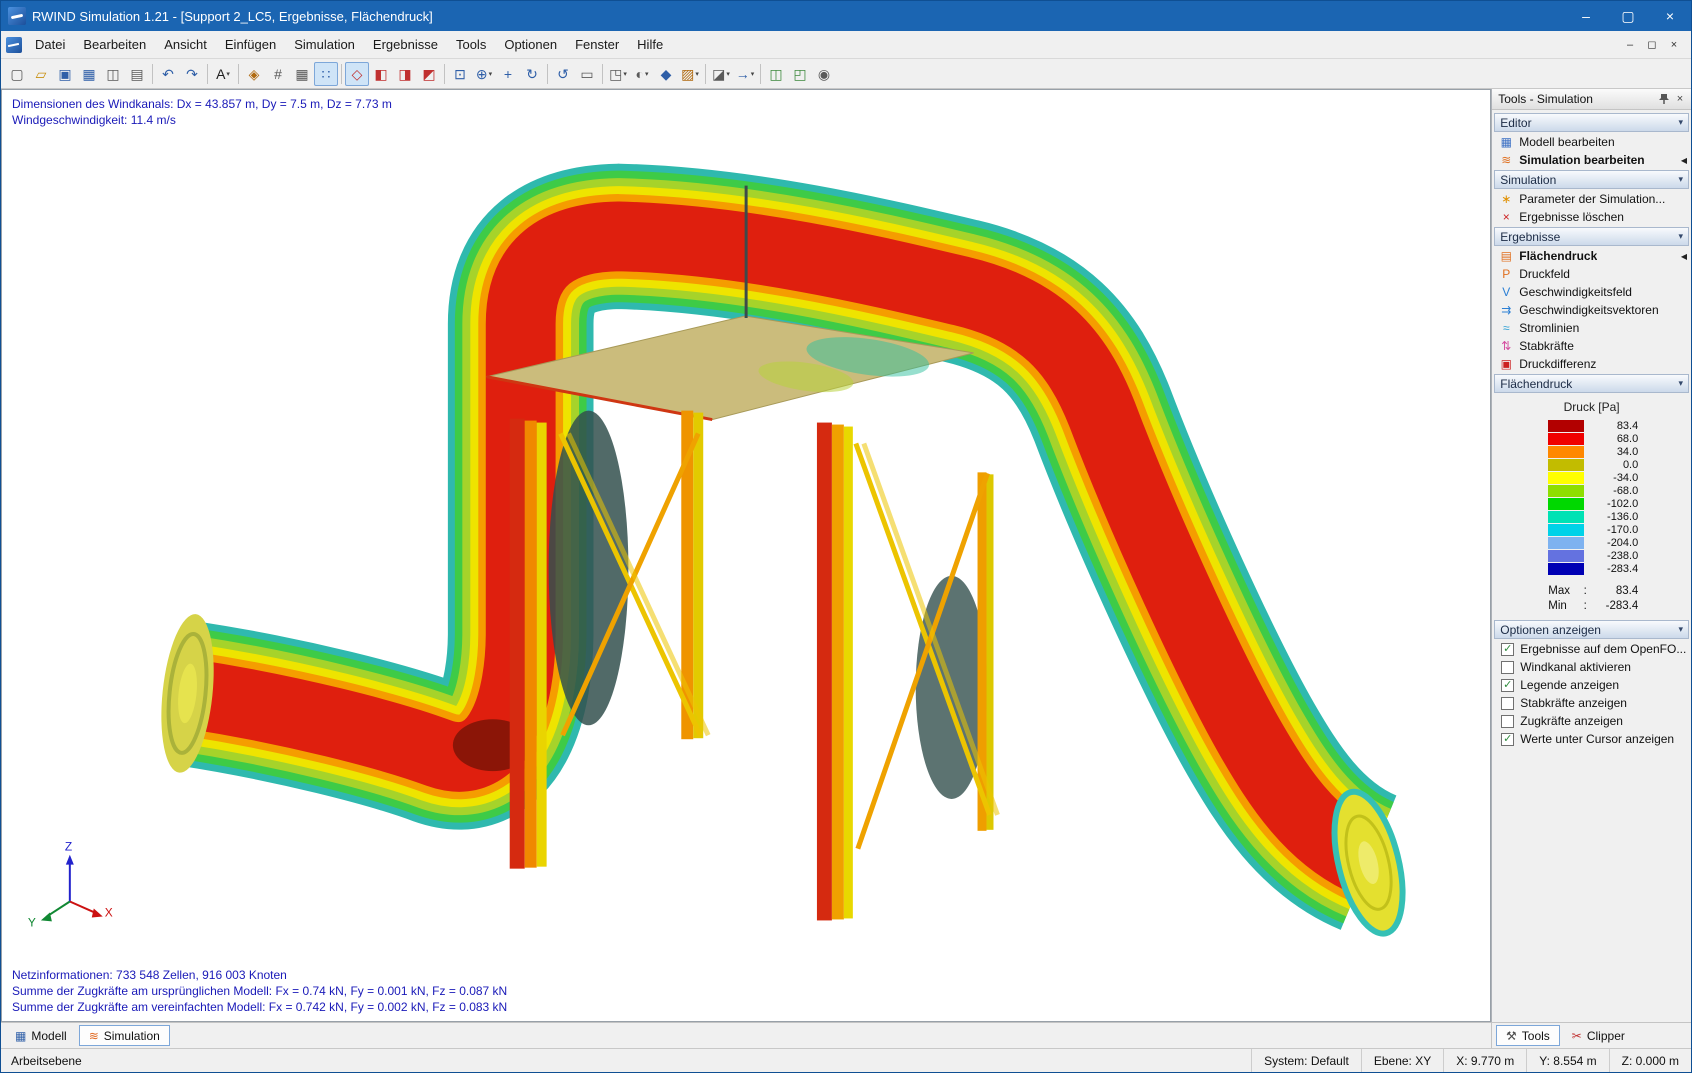 The height and width of the screenshot is (1073, 1692). I want to click on velocity-vectors-icon: ⇉, so click(1506, 310).